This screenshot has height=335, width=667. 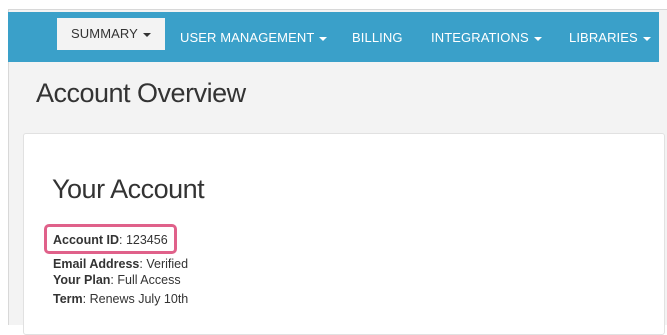 I want to click on account-id-row: Account ID: 123456, so click(x=110, y=240).